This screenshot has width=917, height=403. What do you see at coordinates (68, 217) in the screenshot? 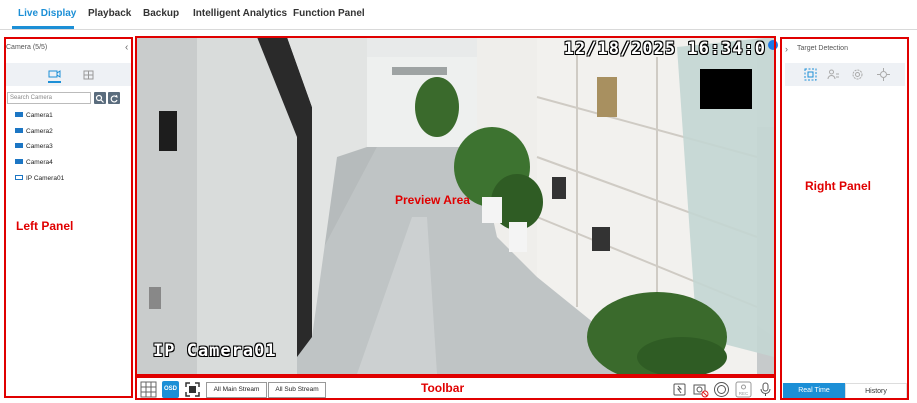
I see `left-panel-outline` at bounding box center [68, 217].